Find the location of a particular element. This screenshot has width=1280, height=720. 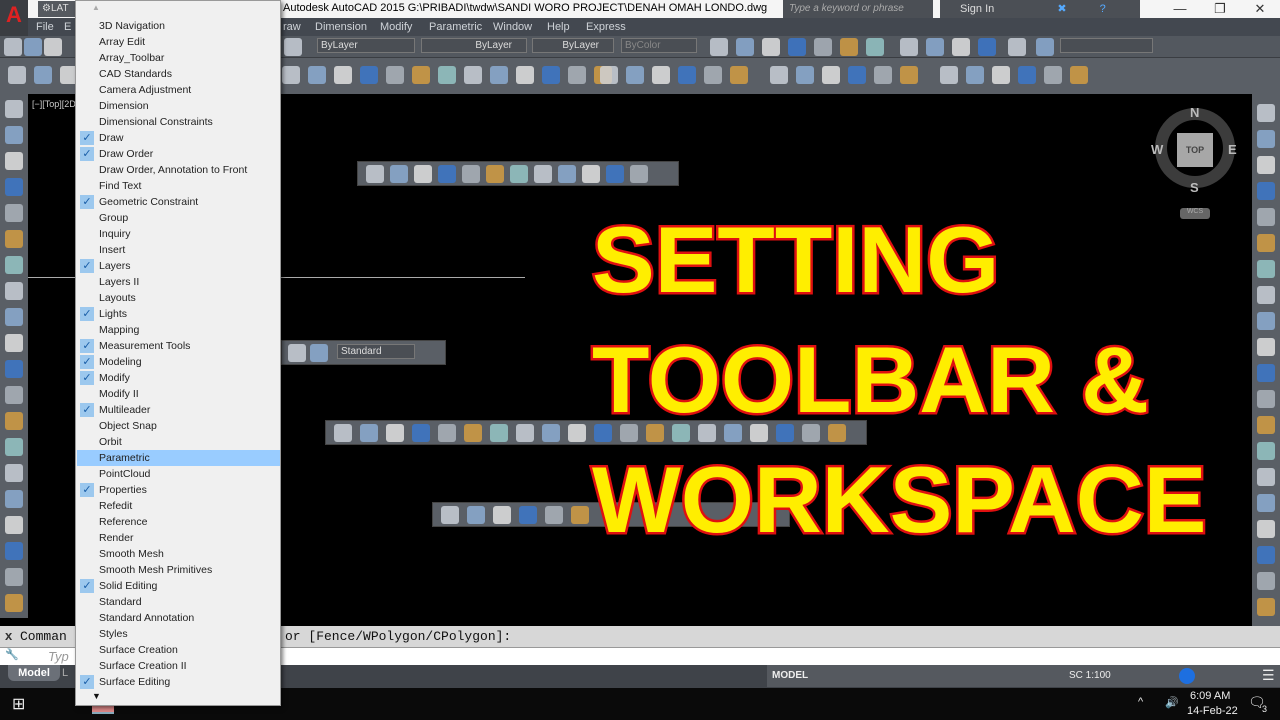

linetype-combo: ByLayer is located at coordinates (474, 45).